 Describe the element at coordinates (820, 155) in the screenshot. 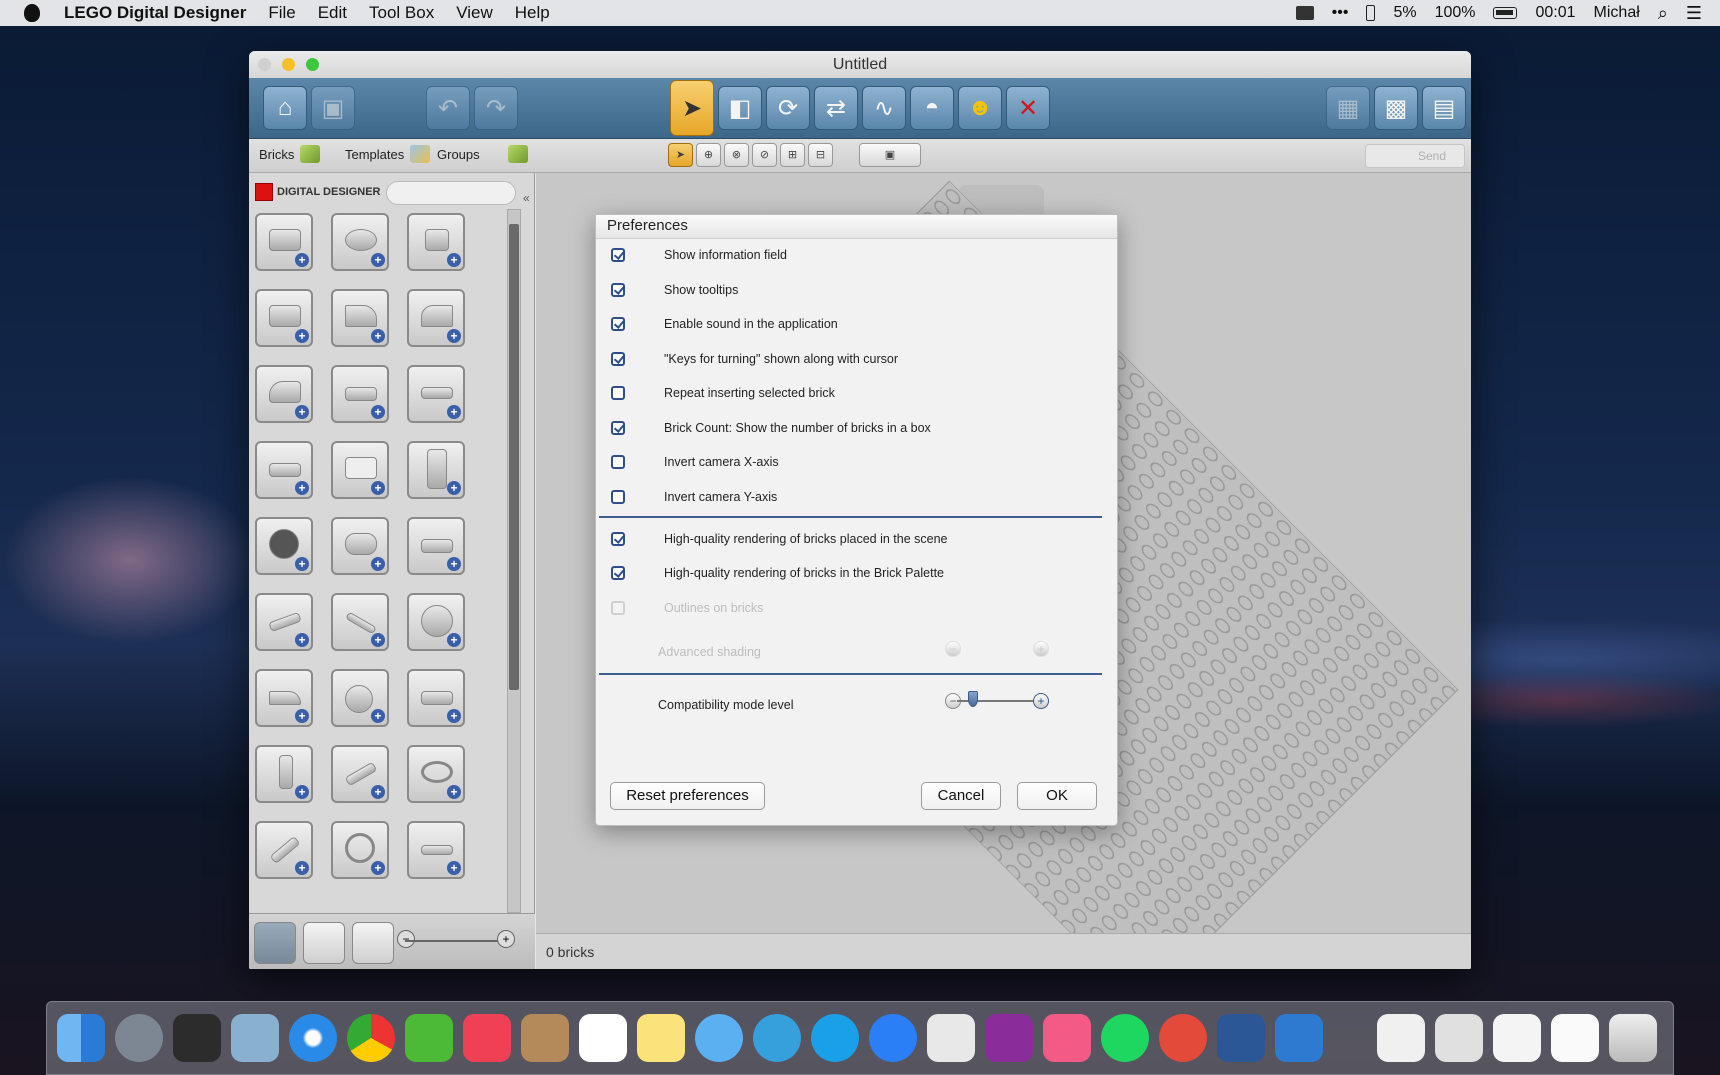

I see `invert-select-button: ⊟` at that location.